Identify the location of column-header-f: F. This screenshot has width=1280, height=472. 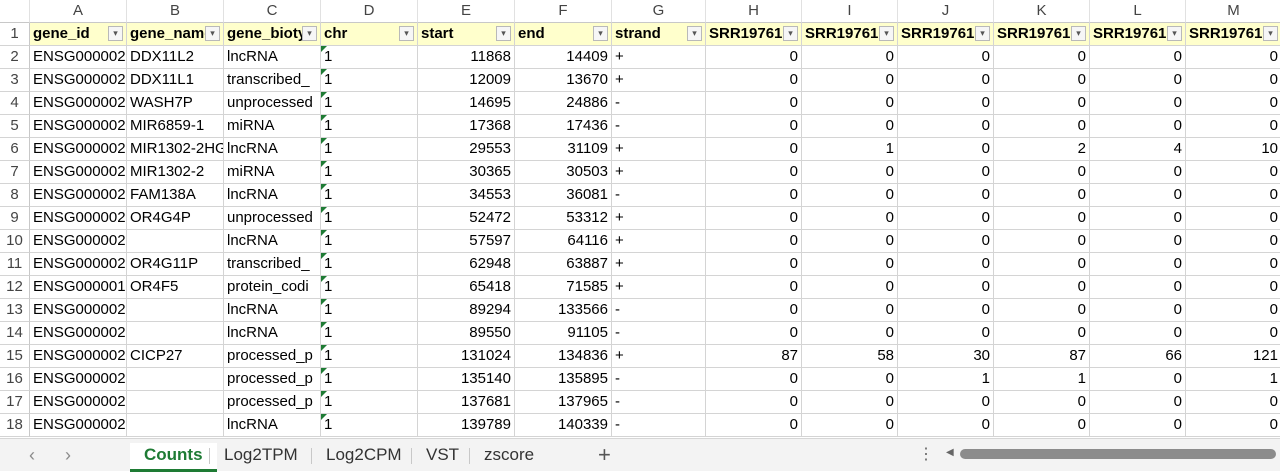
(563, 11).